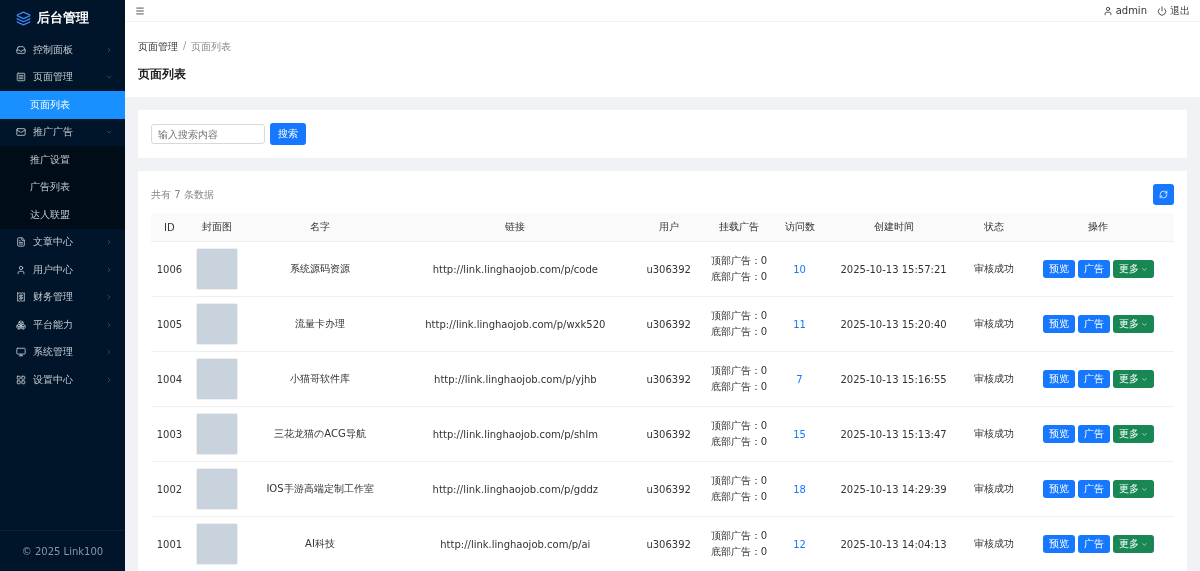  I want to click on sidebar-subitem: 达人联盟, so click(62, 215).